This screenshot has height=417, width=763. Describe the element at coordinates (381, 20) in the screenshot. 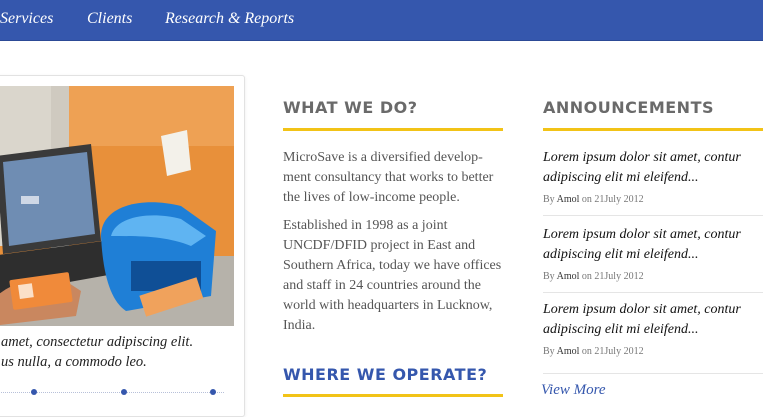

I see `top-navigation: Services Clients Research & Reports` at that location.